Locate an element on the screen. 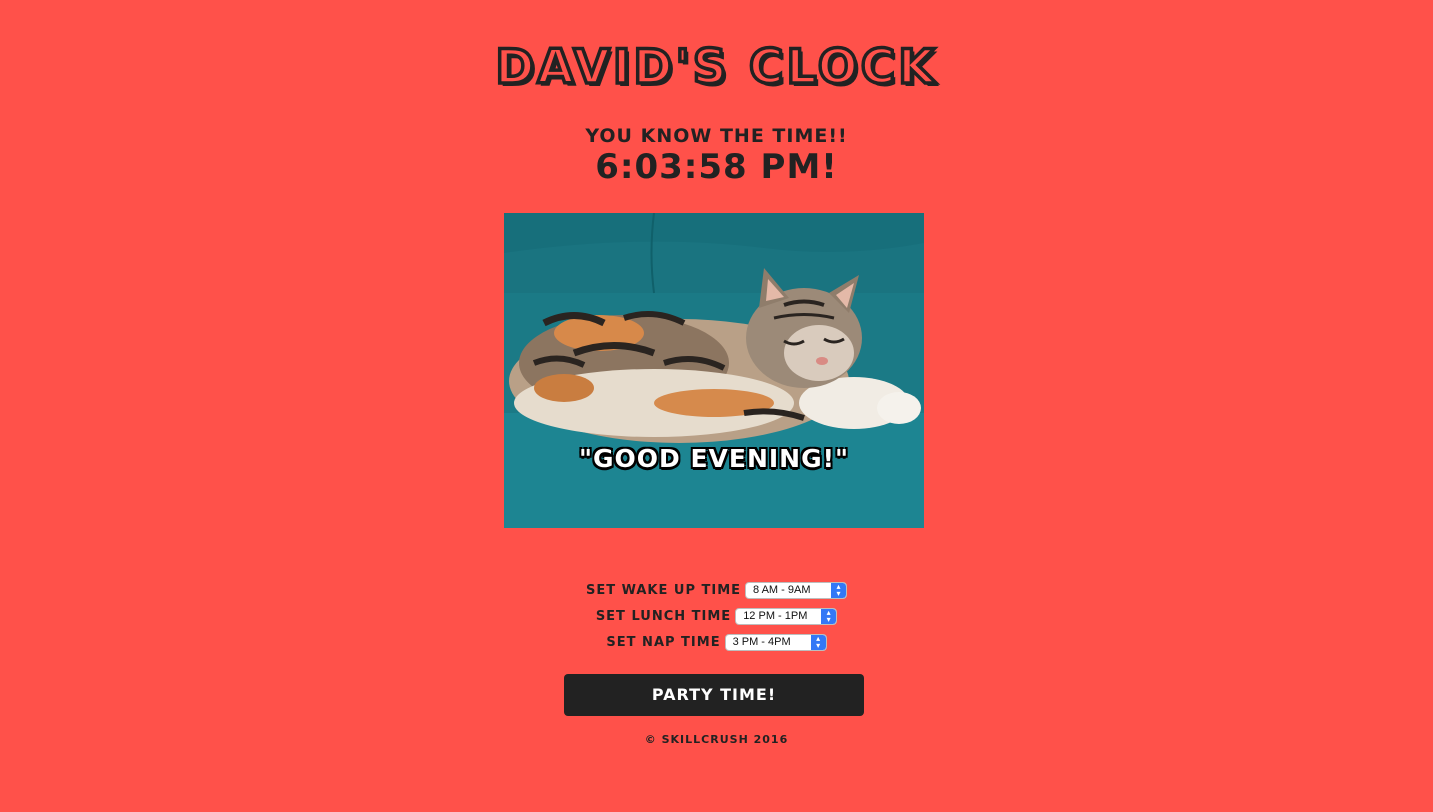 The width and height of the screenshot is (1433, 812). cat-photo: "GOOD EVENING!" is located at coordinates (714, 370).